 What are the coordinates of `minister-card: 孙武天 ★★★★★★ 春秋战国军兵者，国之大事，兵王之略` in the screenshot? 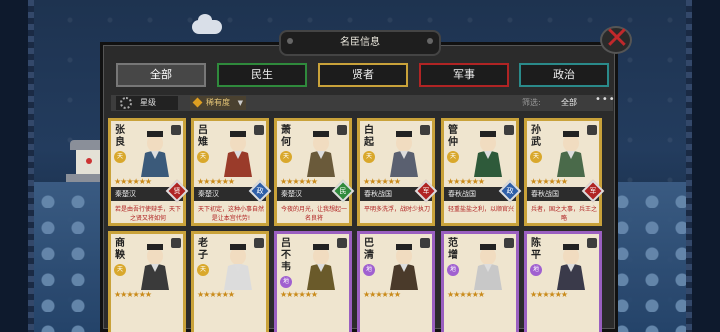 It's located at (564, 172).